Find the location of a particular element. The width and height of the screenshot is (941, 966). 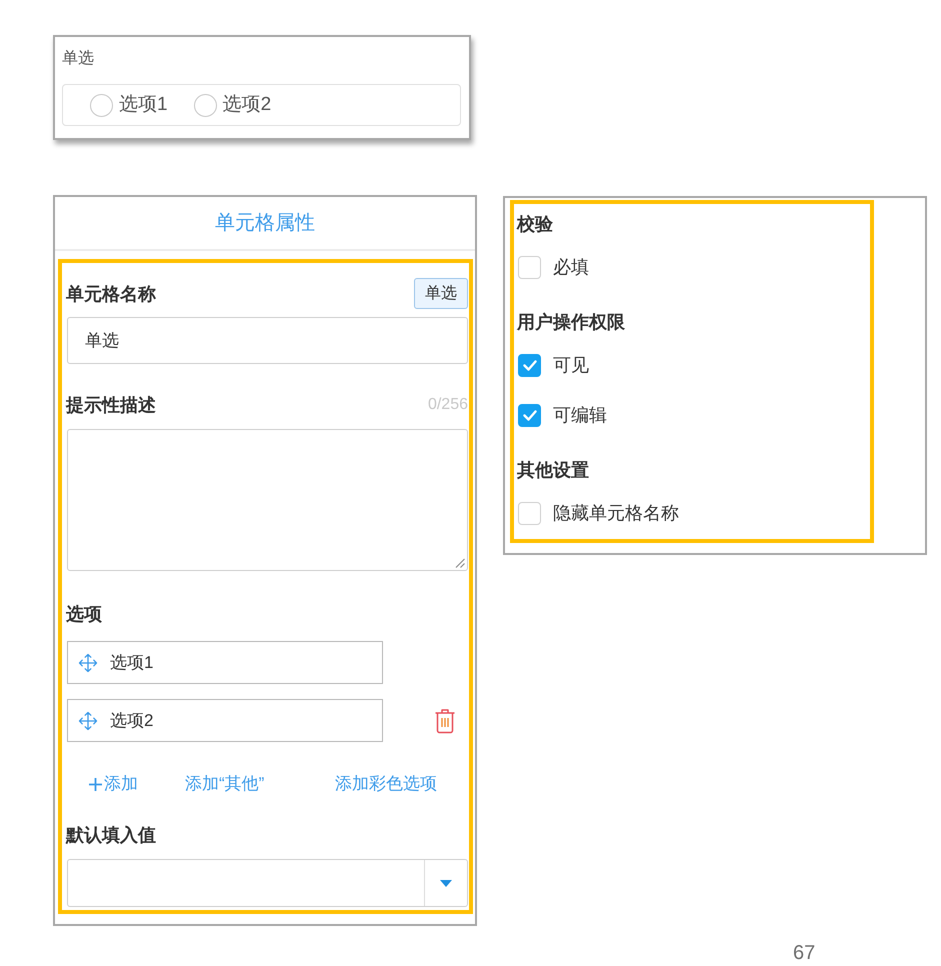

checkbox-label: 可见 is located at coordinates (571, 365).